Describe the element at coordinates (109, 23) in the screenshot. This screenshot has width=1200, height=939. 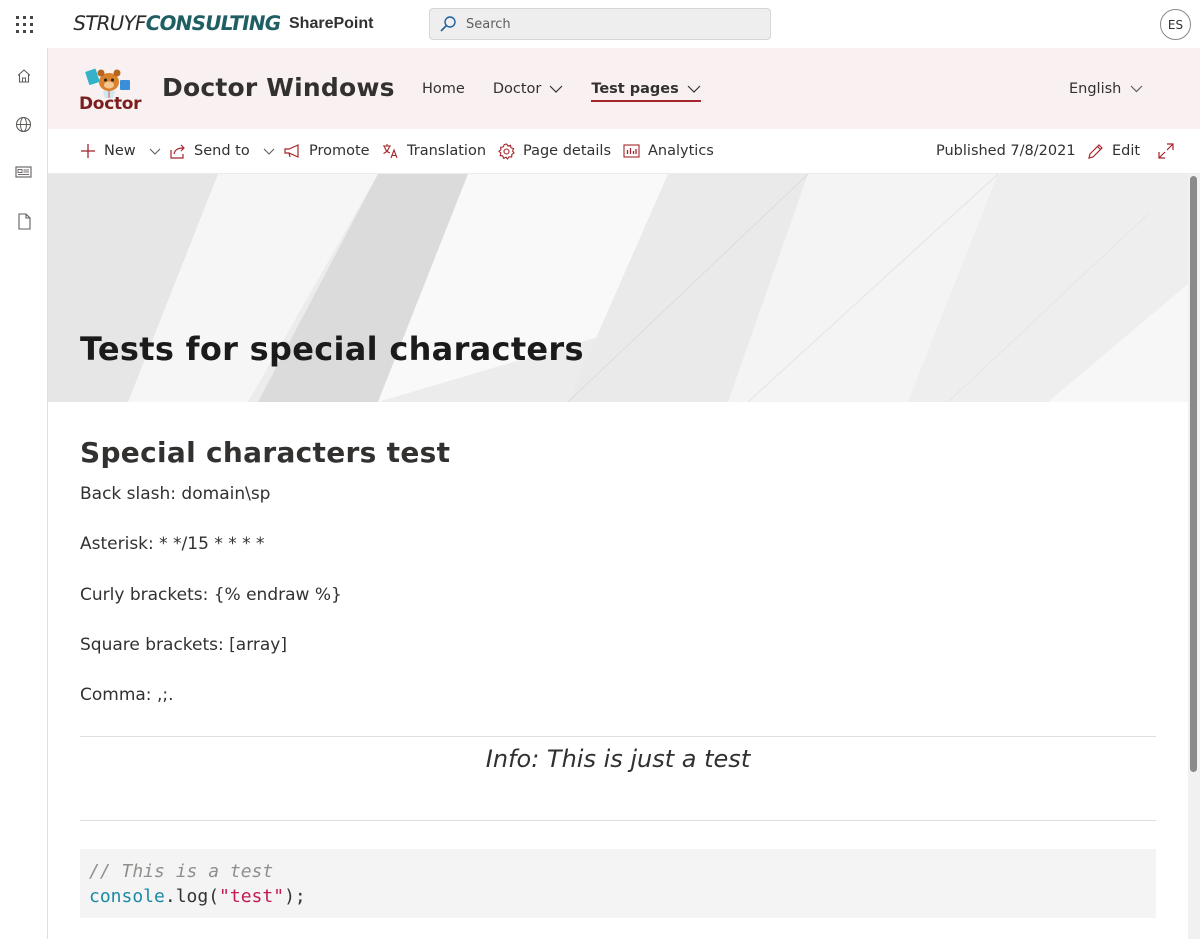
I see `brand-logo-part1: STRUYF` at that location.